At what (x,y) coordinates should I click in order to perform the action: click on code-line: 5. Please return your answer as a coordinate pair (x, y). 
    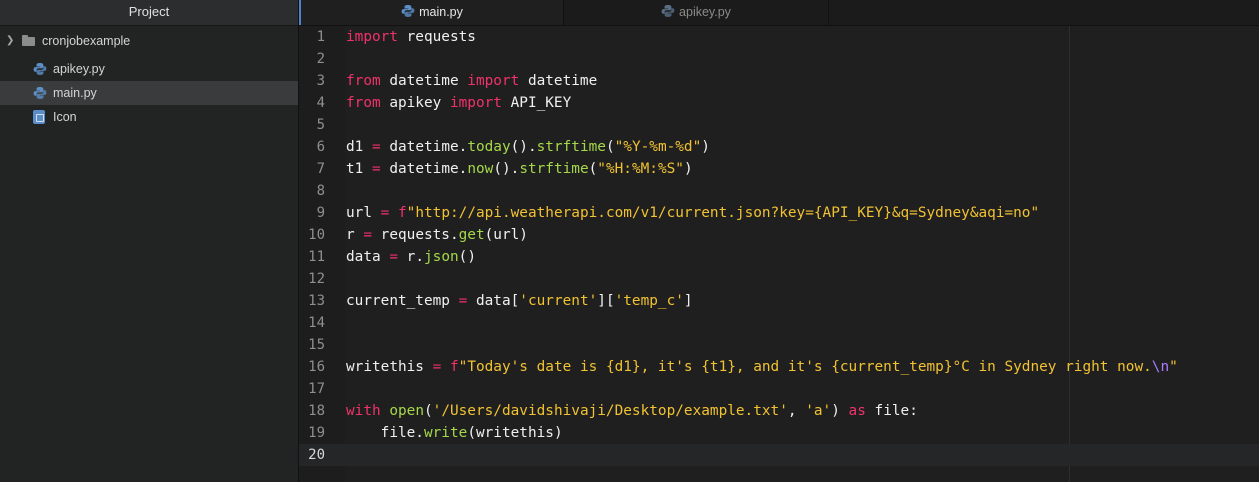
    Looking at the image, I should click on (779, 125).